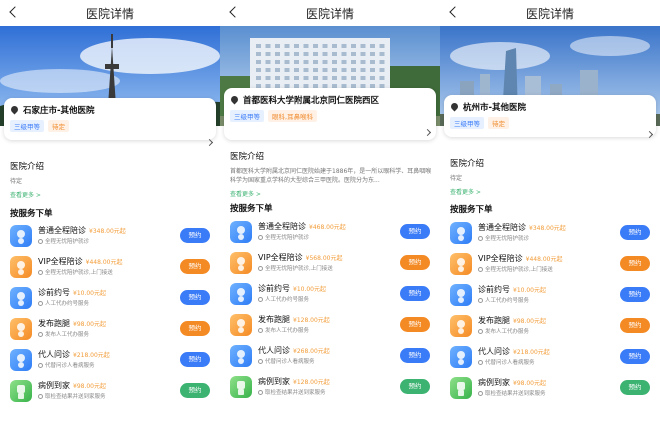 The image size is (660, 425). I want to click on service-price: ¥98.00元起, so click(89, 324).